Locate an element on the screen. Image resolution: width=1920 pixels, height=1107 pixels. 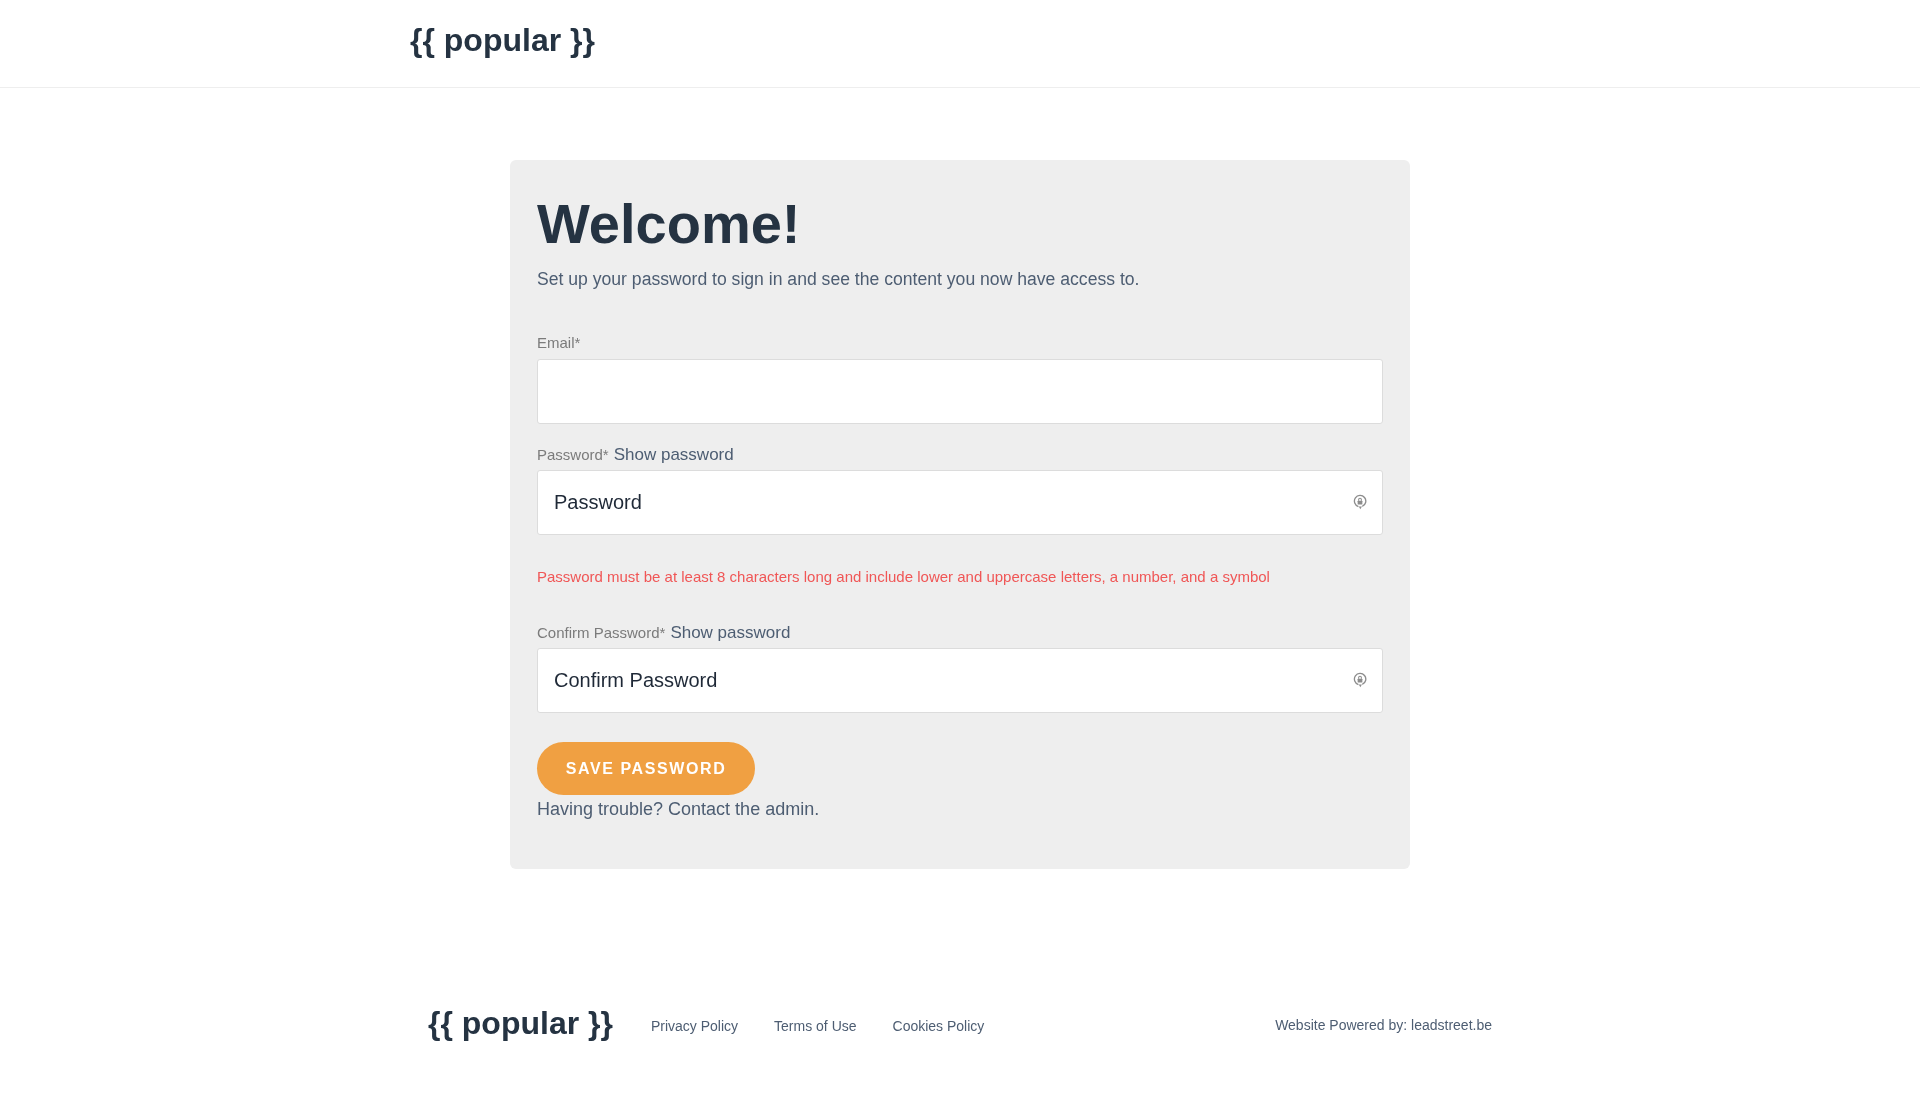
footer-link: Terms of Use is located at coordinates (815, 1026).